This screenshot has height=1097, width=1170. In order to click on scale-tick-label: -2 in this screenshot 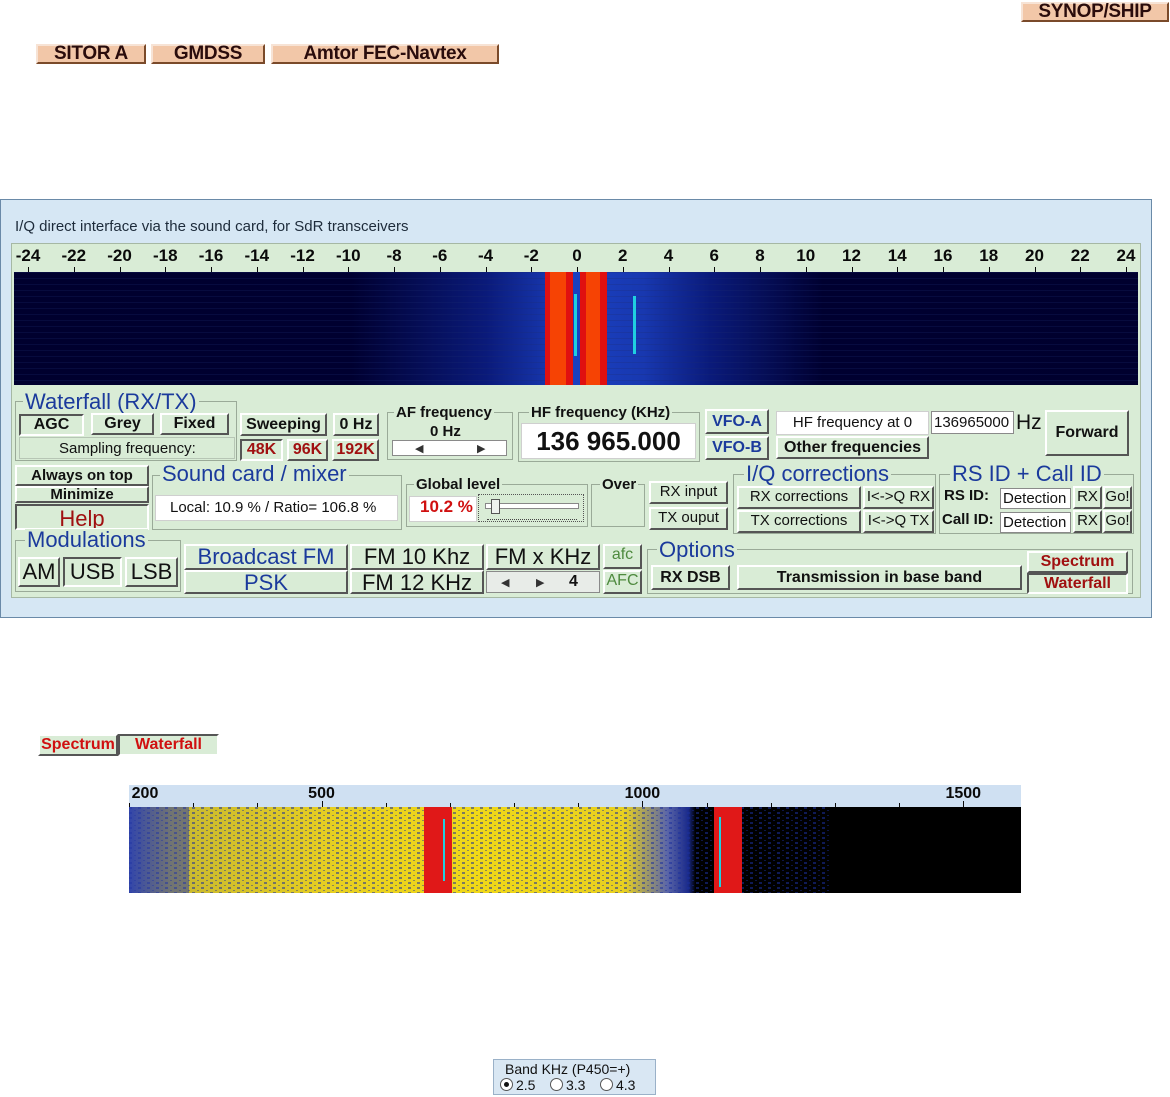, I will do `click(531, 255)`.